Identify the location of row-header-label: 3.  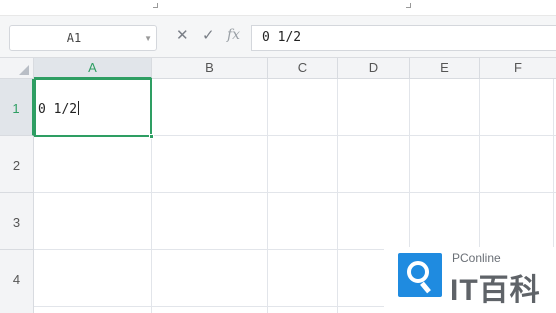
(16, 222).